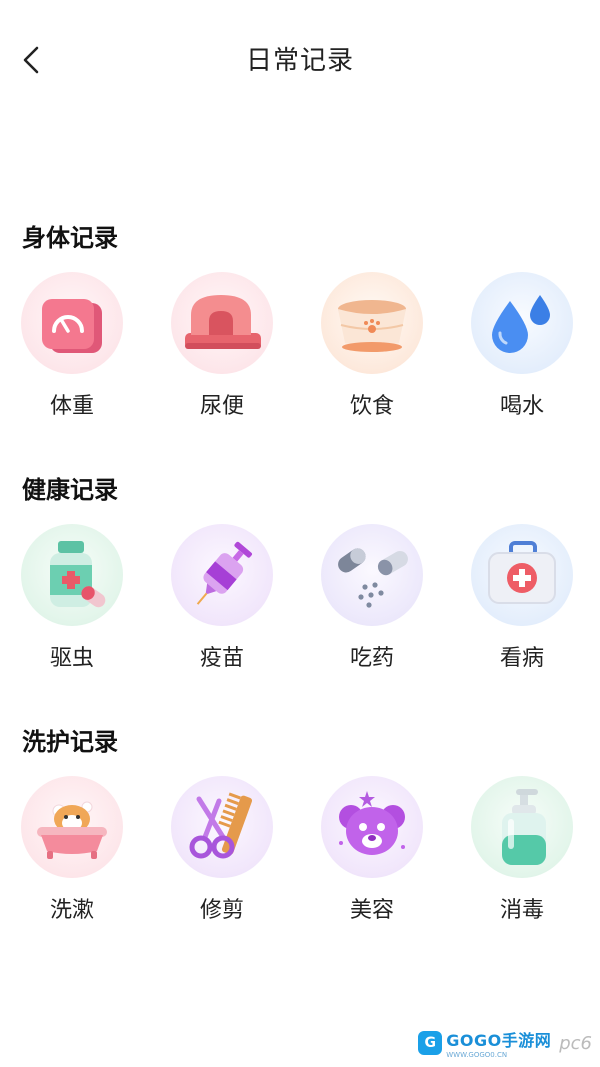  Describe the element at coordinates (300, 345) in the screenshot. I see `section-body-grid: 体重 尿便 饮食 喝水` at that location.